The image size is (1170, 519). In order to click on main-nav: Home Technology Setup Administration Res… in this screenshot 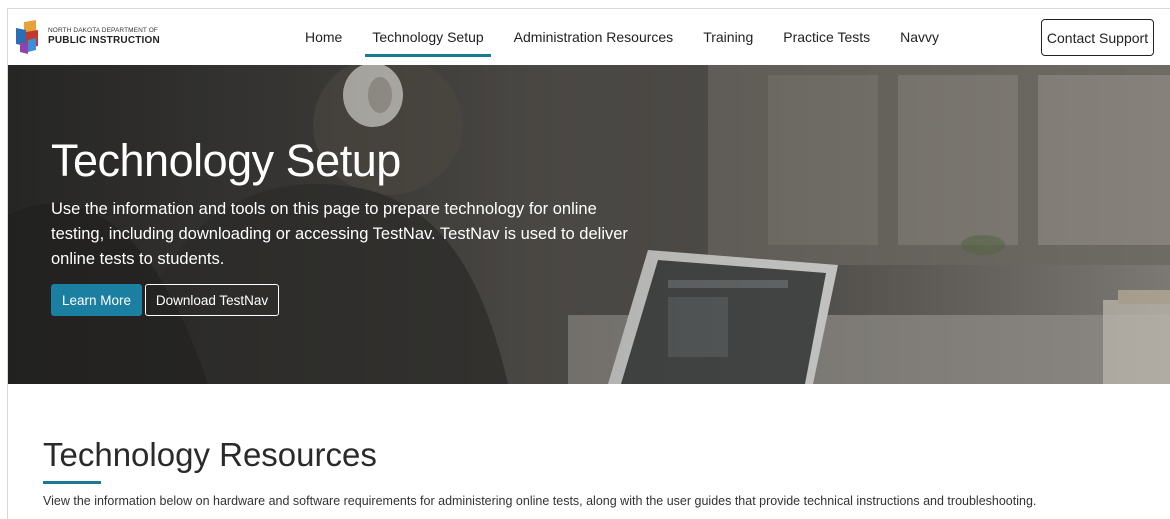, I will do `click(622, 37)`.